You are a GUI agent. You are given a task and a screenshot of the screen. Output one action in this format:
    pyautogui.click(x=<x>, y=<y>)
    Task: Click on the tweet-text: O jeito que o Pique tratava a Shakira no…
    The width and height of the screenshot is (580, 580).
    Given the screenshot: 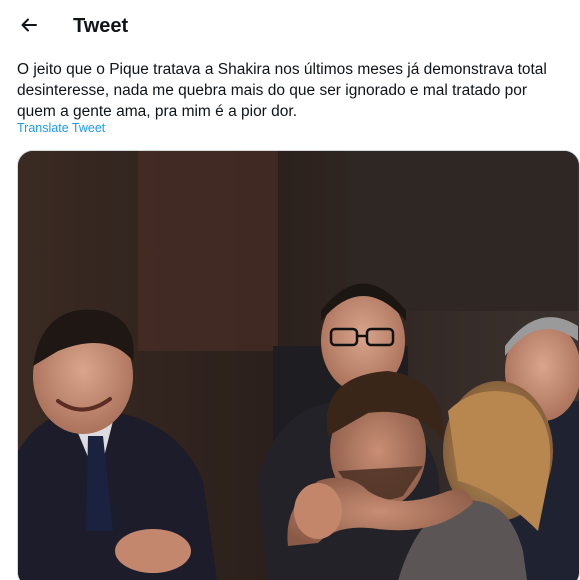 What is the action you would take?
    pyautogui.click(x=282, y=90)
    